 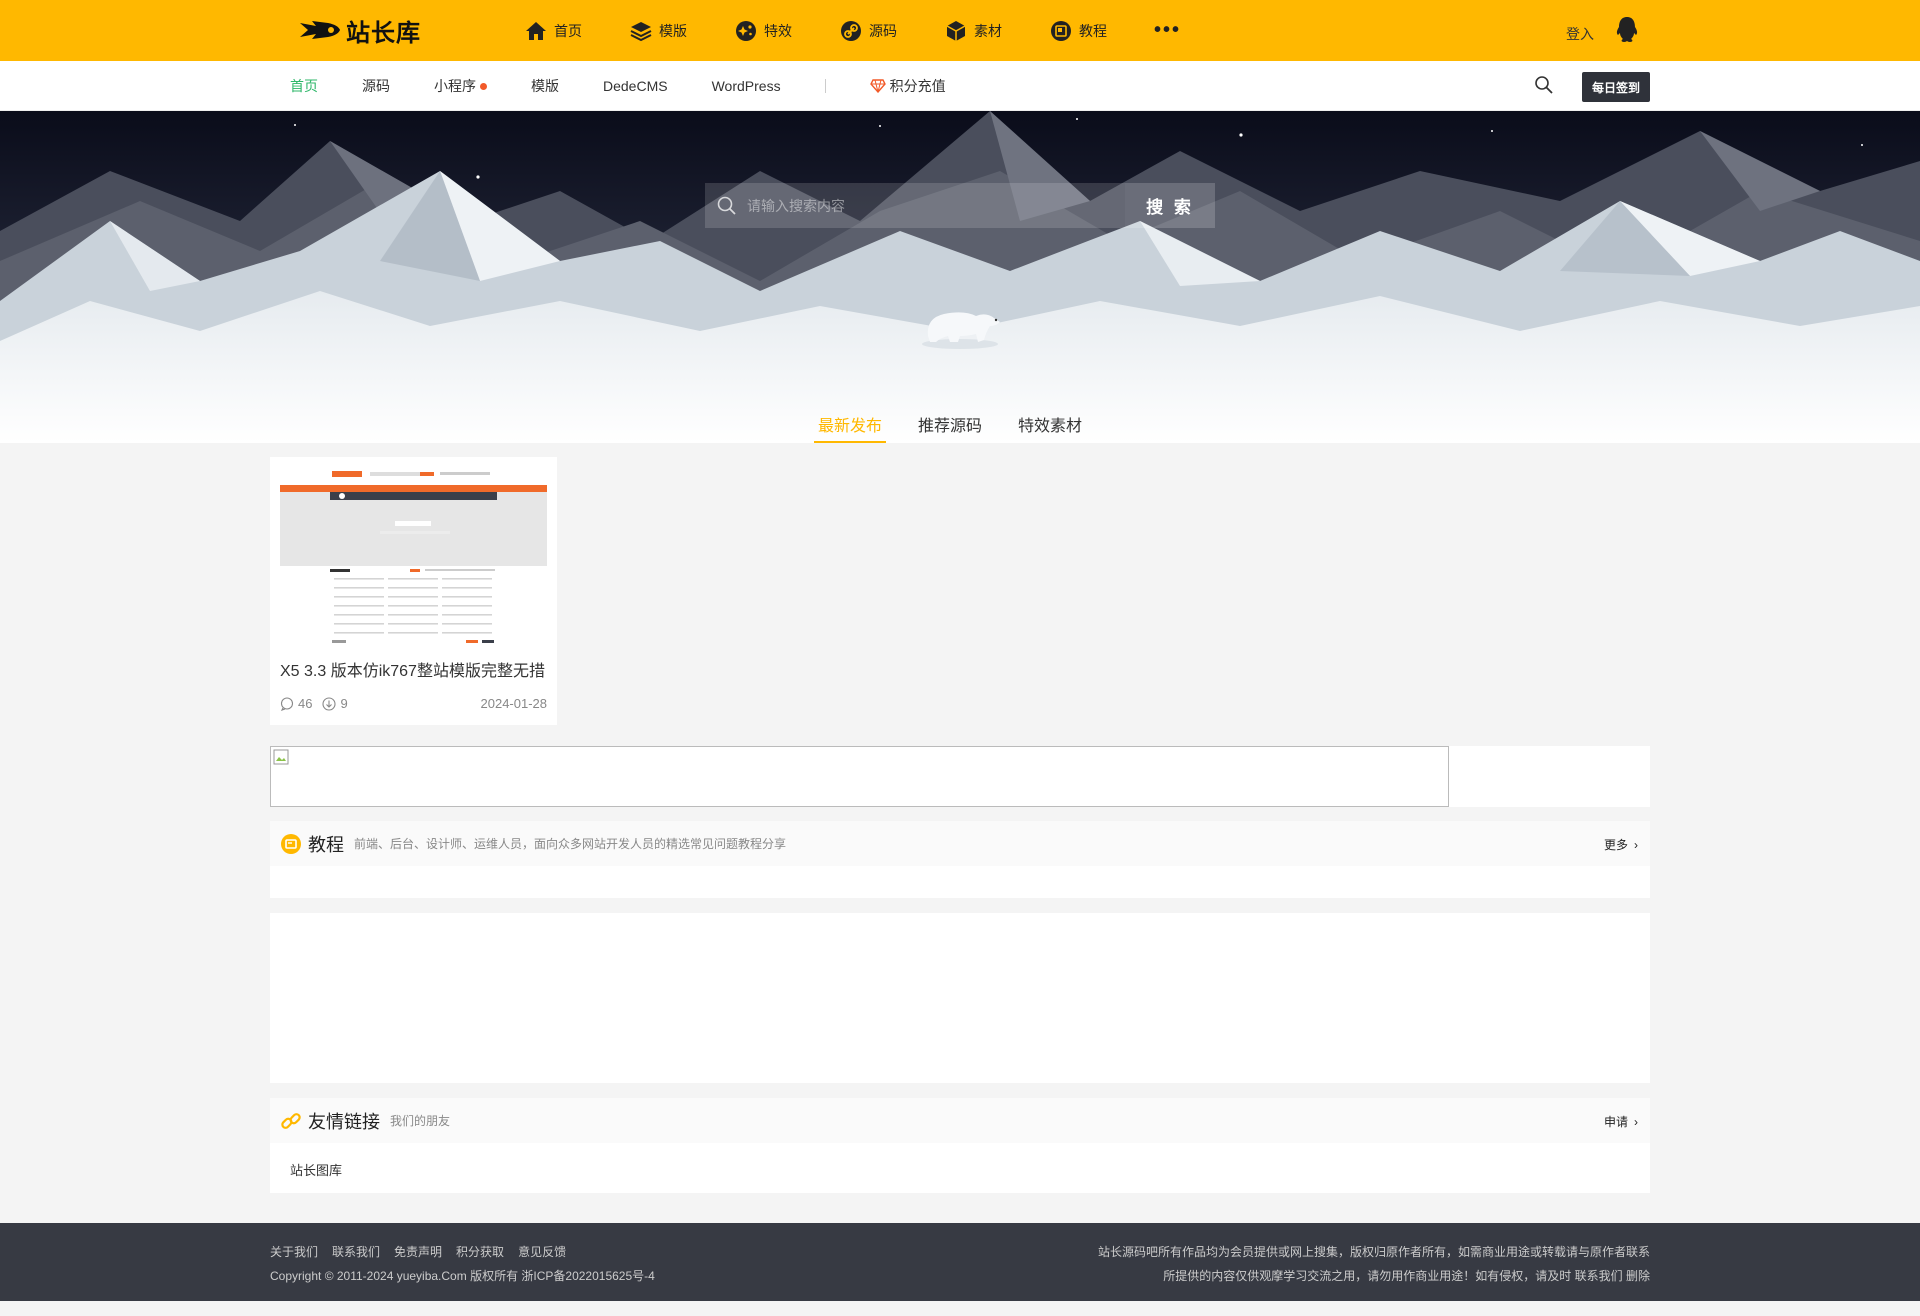 I want to click on website-preview-thumbnail, so click(x=413, y=557).